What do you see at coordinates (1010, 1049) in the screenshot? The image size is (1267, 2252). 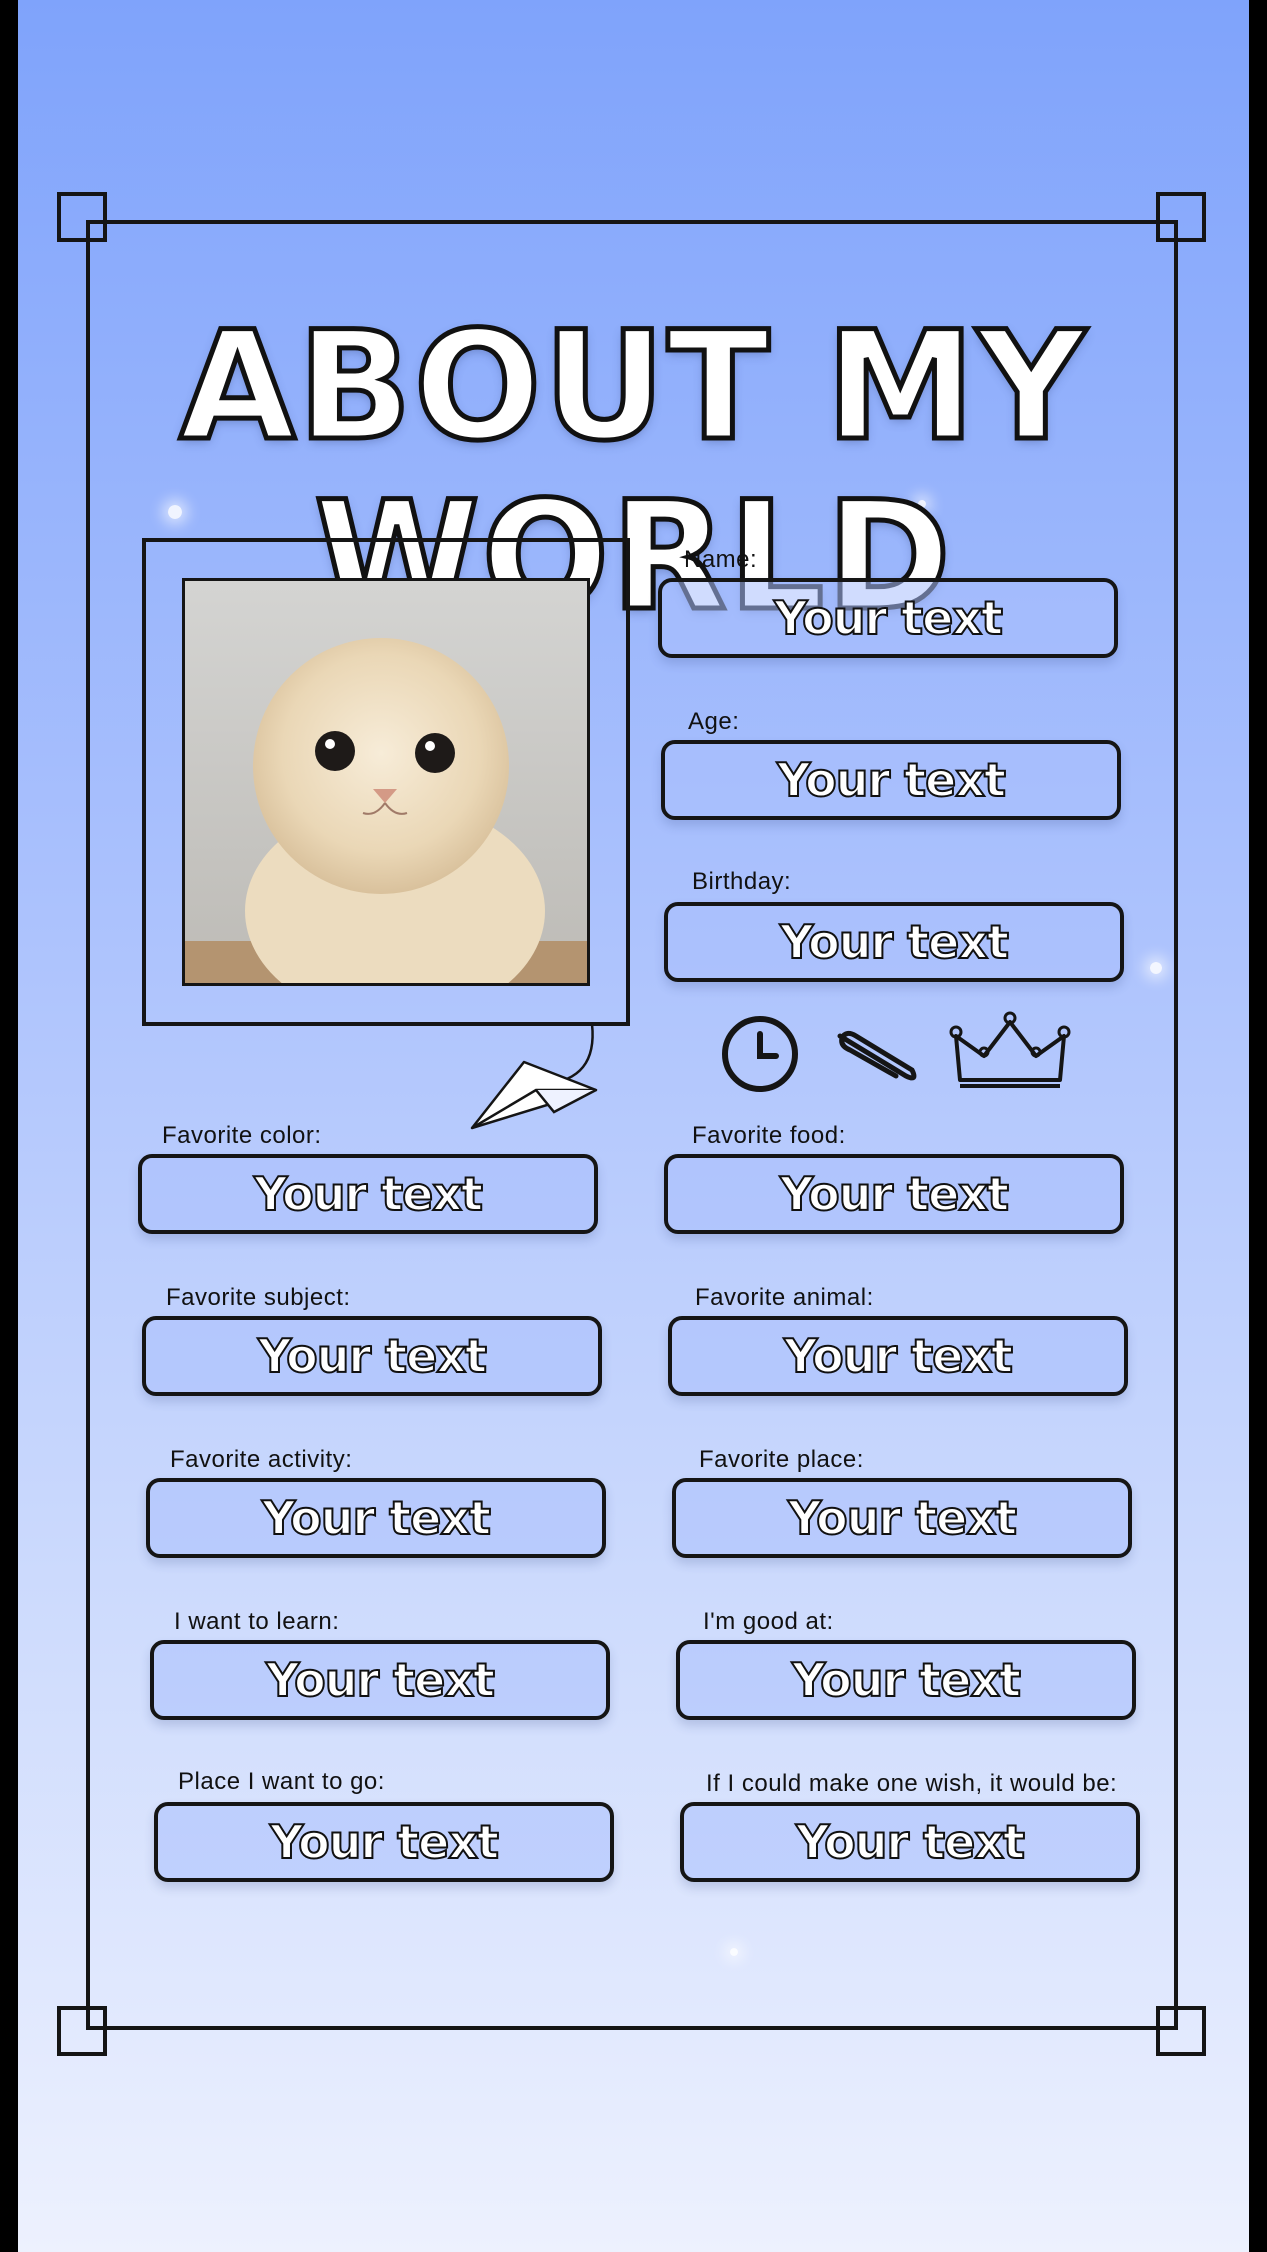 I see `crown-icon` at bounding box center [1010, 1049].